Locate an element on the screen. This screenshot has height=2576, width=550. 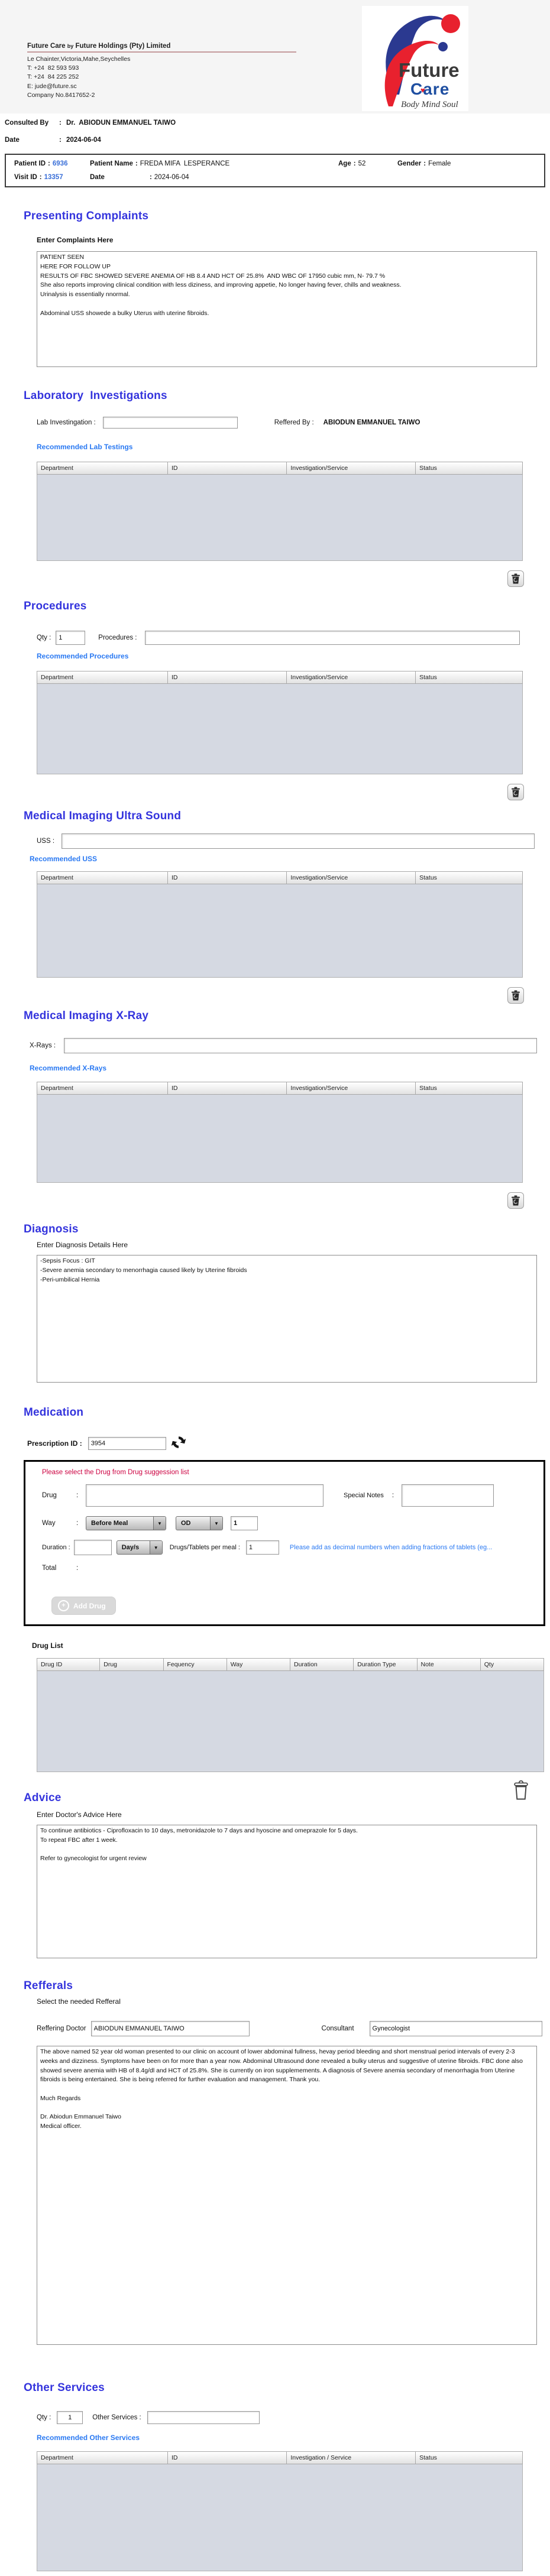
delete-drug-button is located at coordinates (521, 1791).